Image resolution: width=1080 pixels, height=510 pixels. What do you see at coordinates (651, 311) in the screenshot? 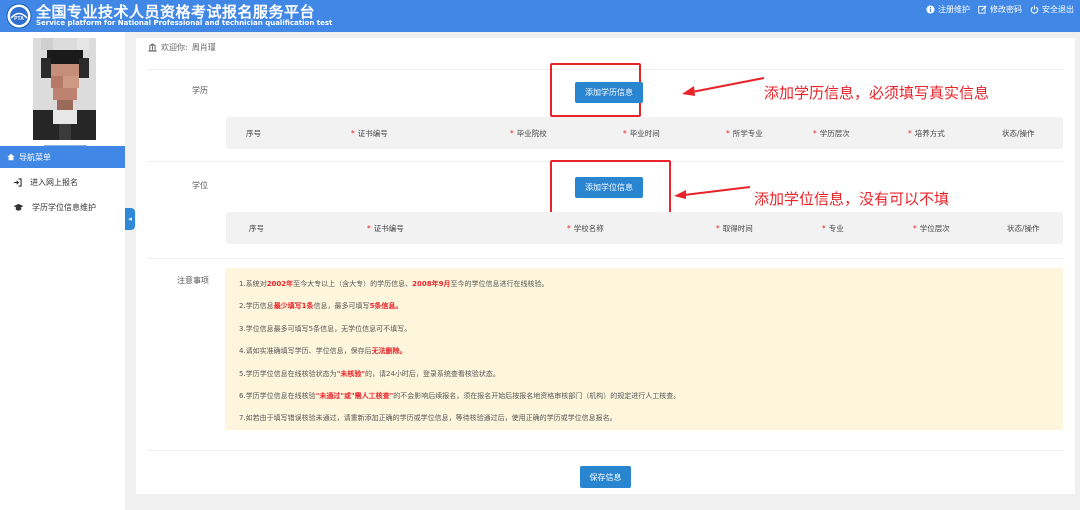
I see `notice-line: 2.学历信息最少填写1条信息，最多可填写5条信息。` at bounding box center [651, 311].